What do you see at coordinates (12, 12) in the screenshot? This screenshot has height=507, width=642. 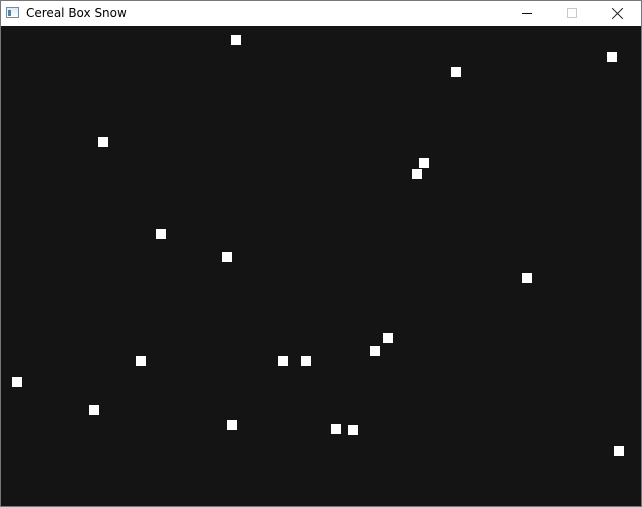 I see `application-window-icon` at bounding box center [12, 12].